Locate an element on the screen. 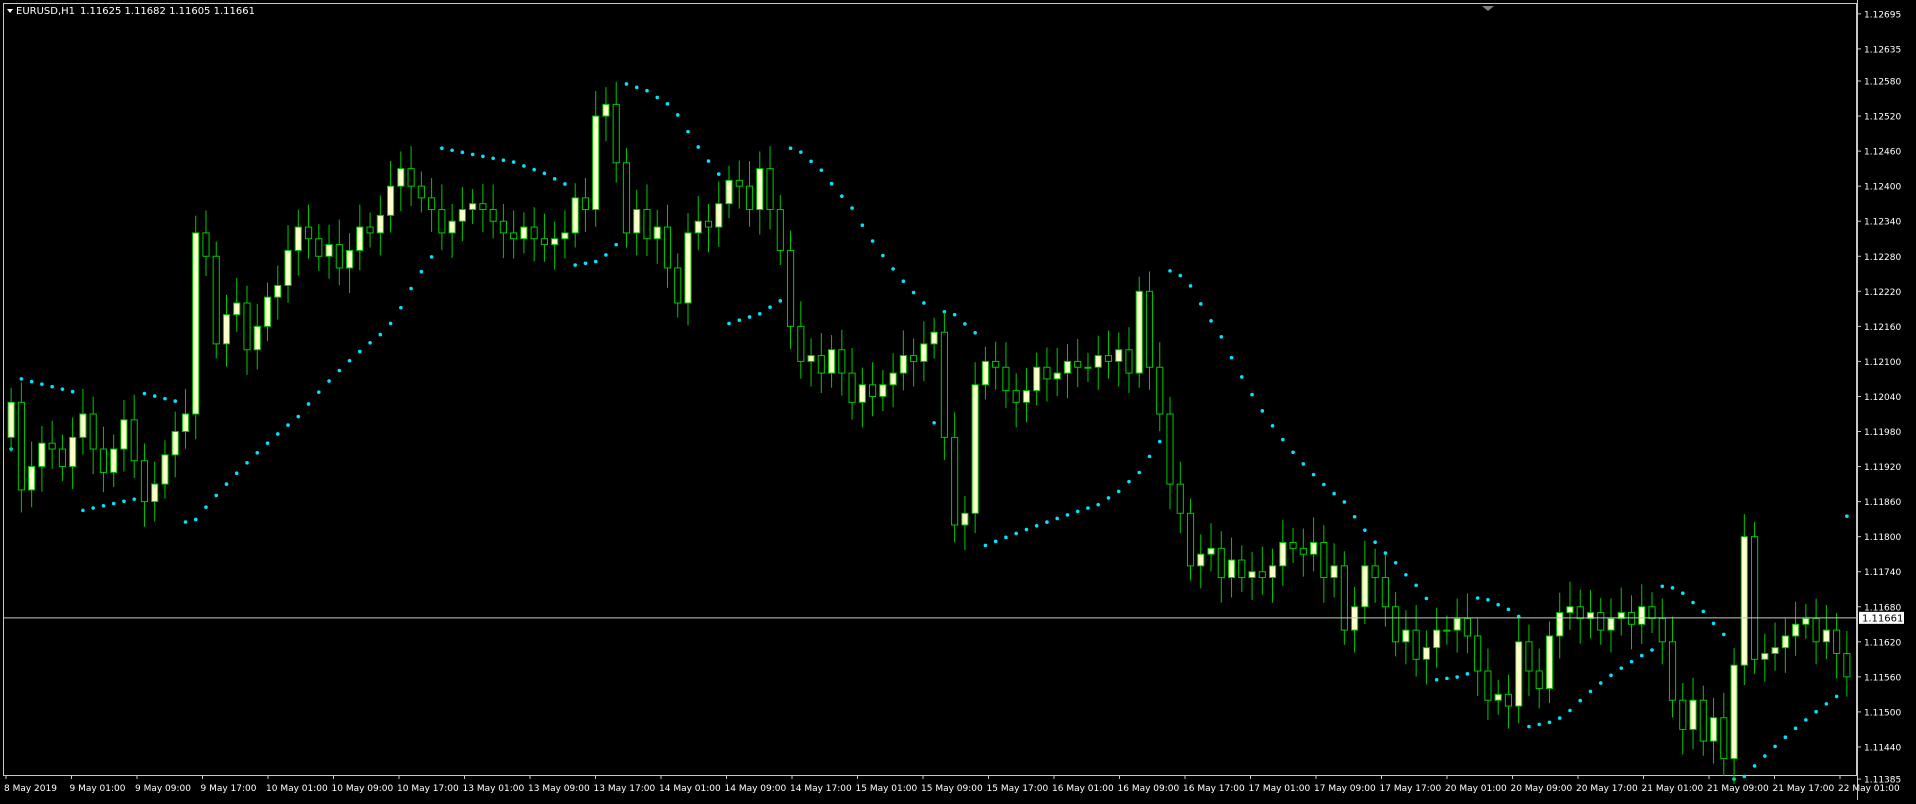  y-tick-label: 1.12695 is located at coordinates (1882, 15).